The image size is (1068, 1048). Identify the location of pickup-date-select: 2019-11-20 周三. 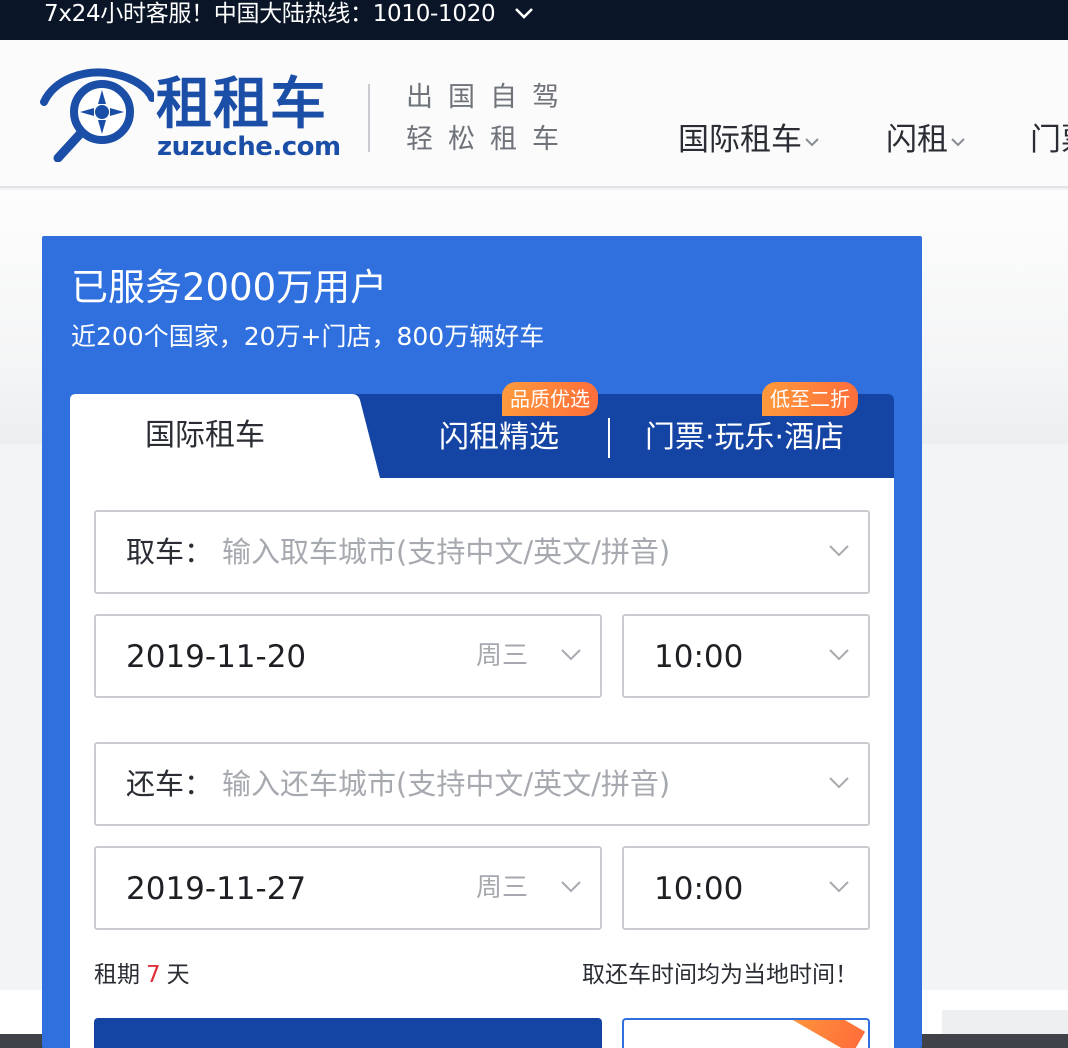
(348, 656).